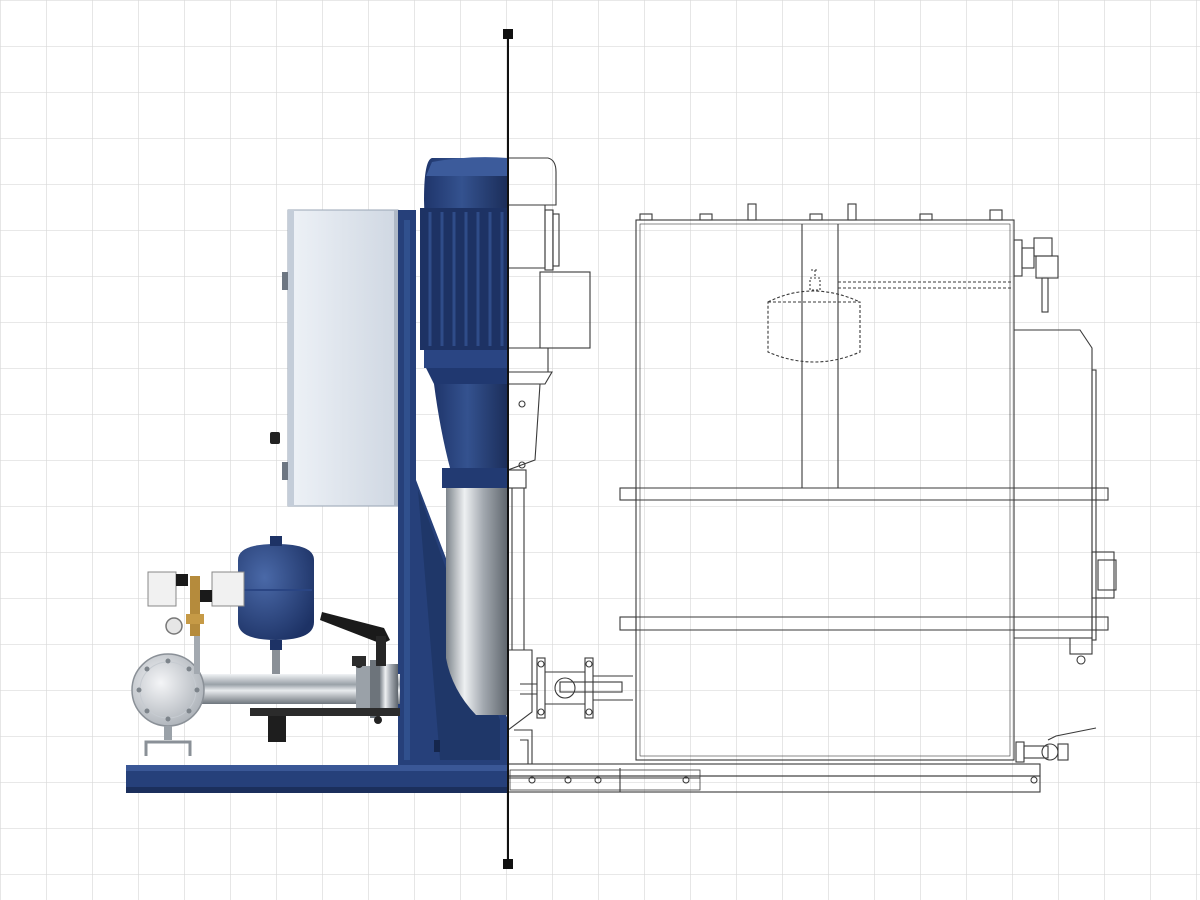 Image resolution: width=1200 pixels, height=900 pixels. I want to click on pump-column, so click(477, 601).